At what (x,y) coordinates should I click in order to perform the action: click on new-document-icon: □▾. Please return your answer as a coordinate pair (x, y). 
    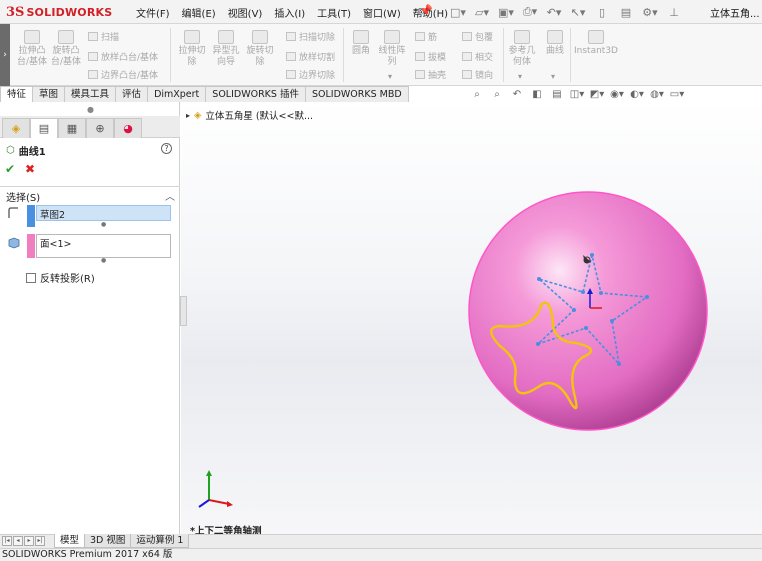
    Looking at the image, I should click on (458, 12).